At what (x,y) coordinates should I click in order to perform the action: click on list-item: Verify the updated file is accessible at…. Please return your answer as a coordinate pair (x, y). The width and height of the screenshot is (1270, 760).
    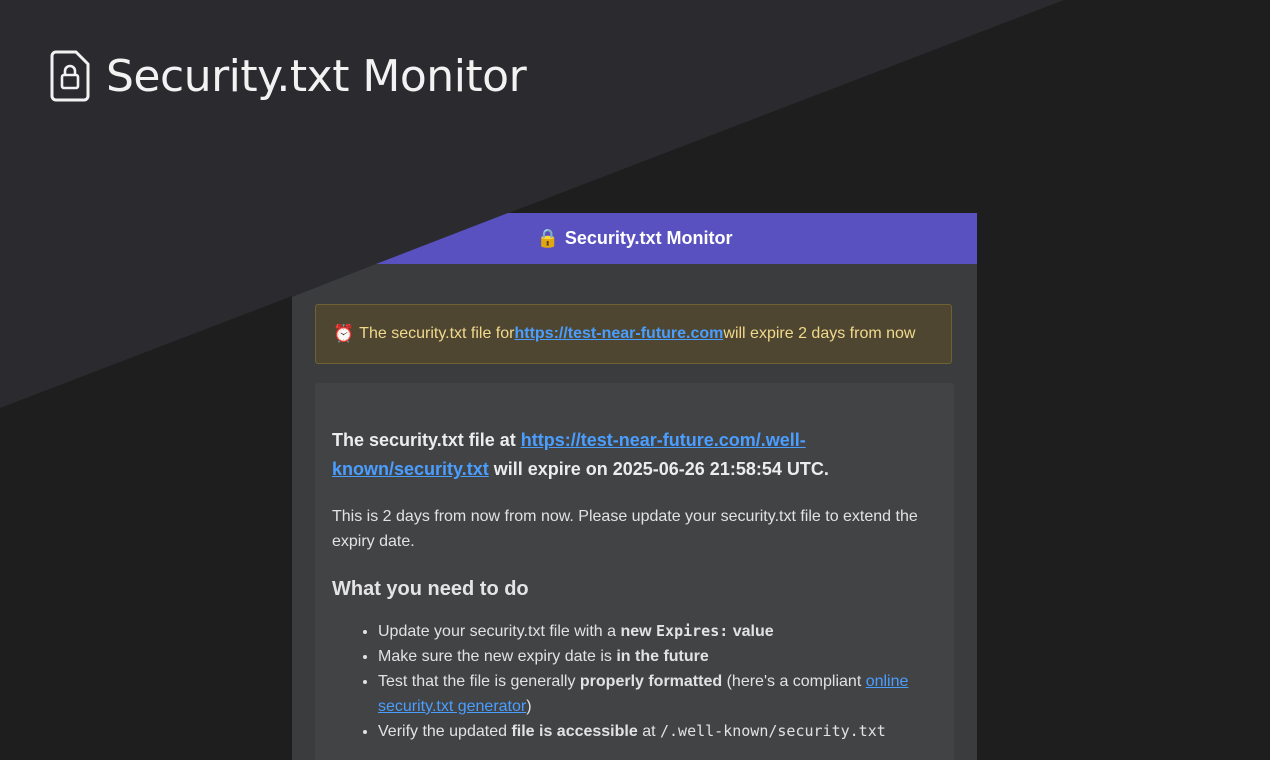
    Looking at the image, I should click on (657, 731).